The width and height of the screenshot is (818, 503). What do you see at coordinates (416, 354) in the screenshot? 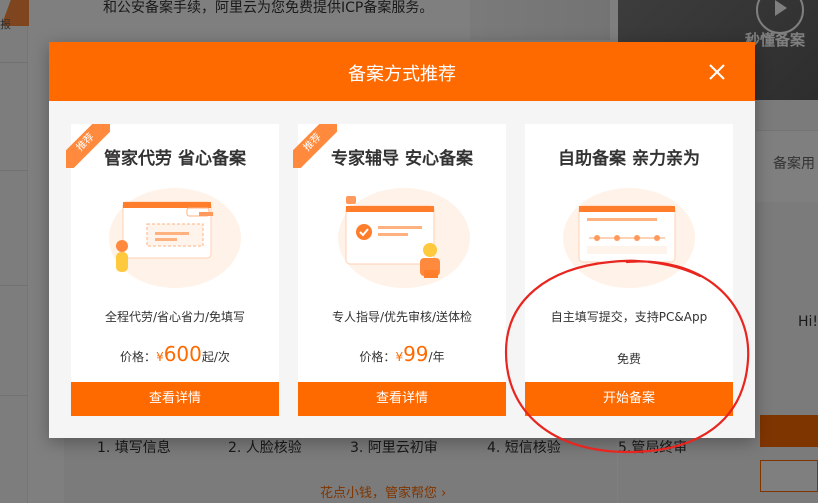
I see `price-value: 99` at bounding box center [416, 354].